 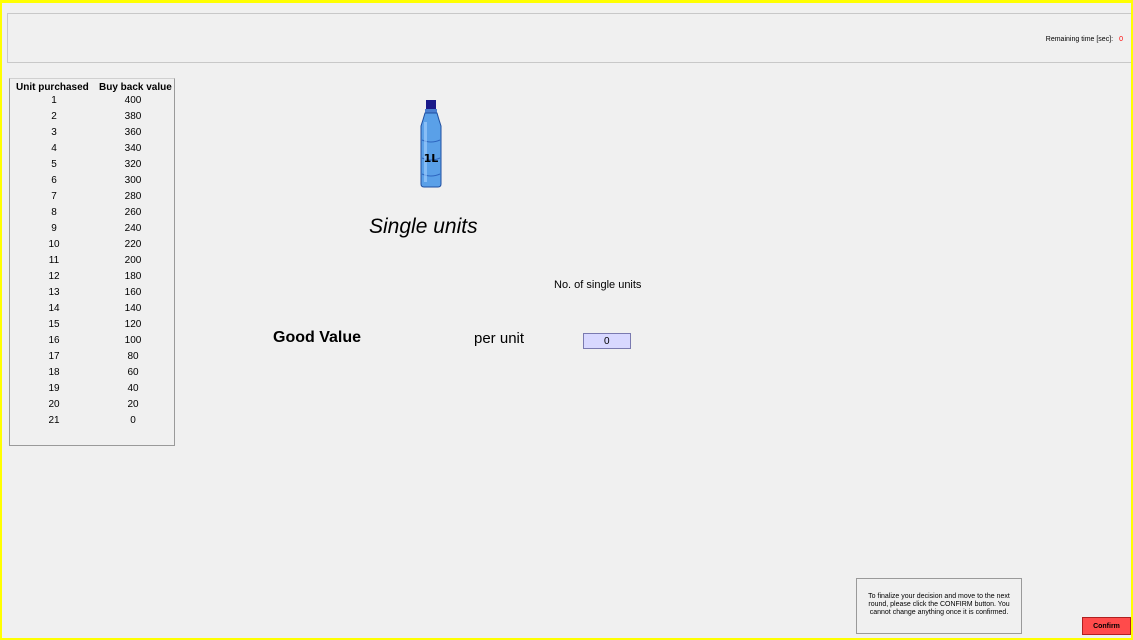 I want to click on unit-purchased-cell: 2, so click(x=54, y=116).